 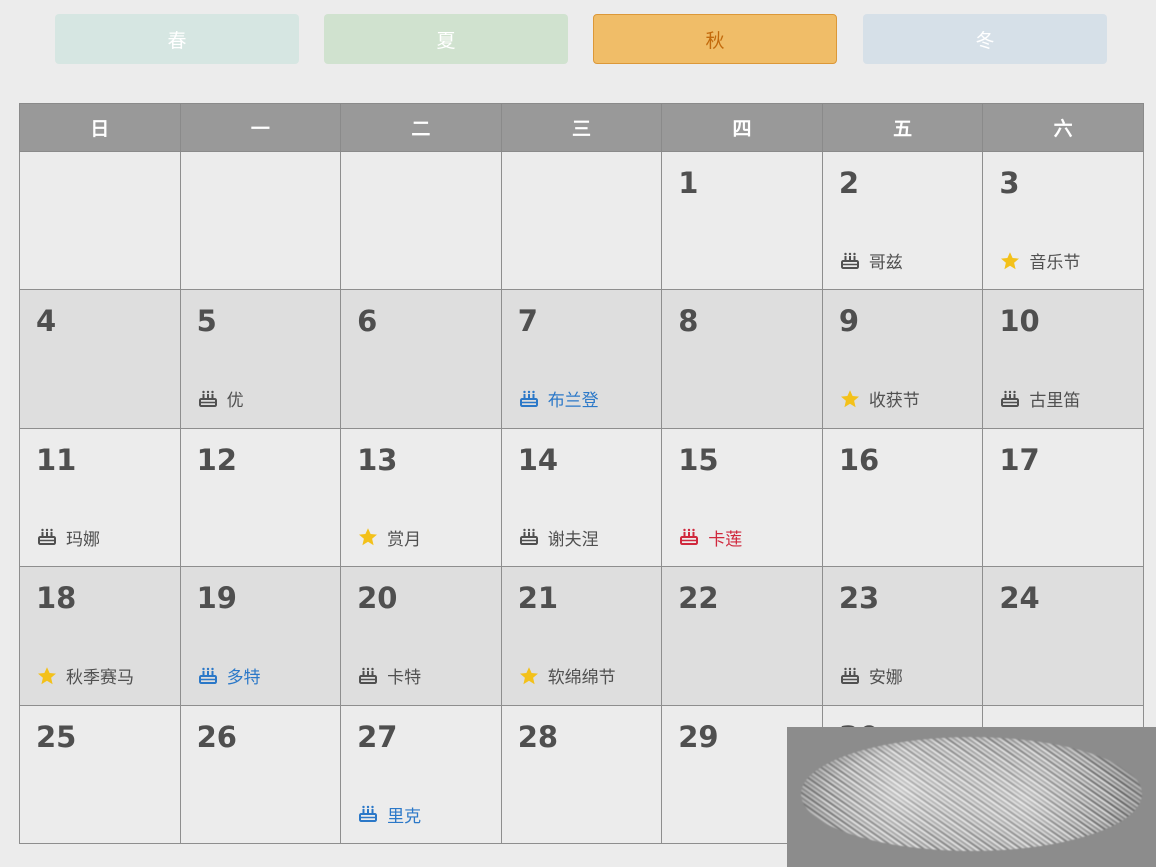 What do you see at coordinates (1063, 497) in the screenshot?
I see `calendar-day-cell: 17` at bounding box center [1063, 497].